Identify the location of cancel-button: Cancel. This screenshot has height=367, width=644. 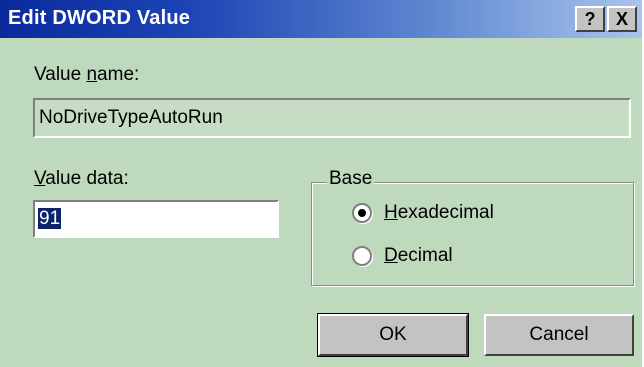
(559, 335).